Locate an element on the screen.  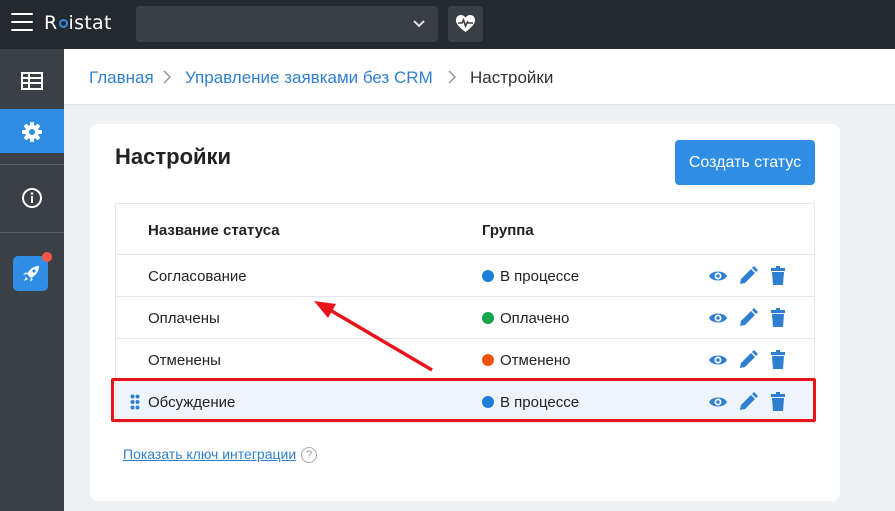
breadcrumb-home: Главная is located at coordinates (121, 78).